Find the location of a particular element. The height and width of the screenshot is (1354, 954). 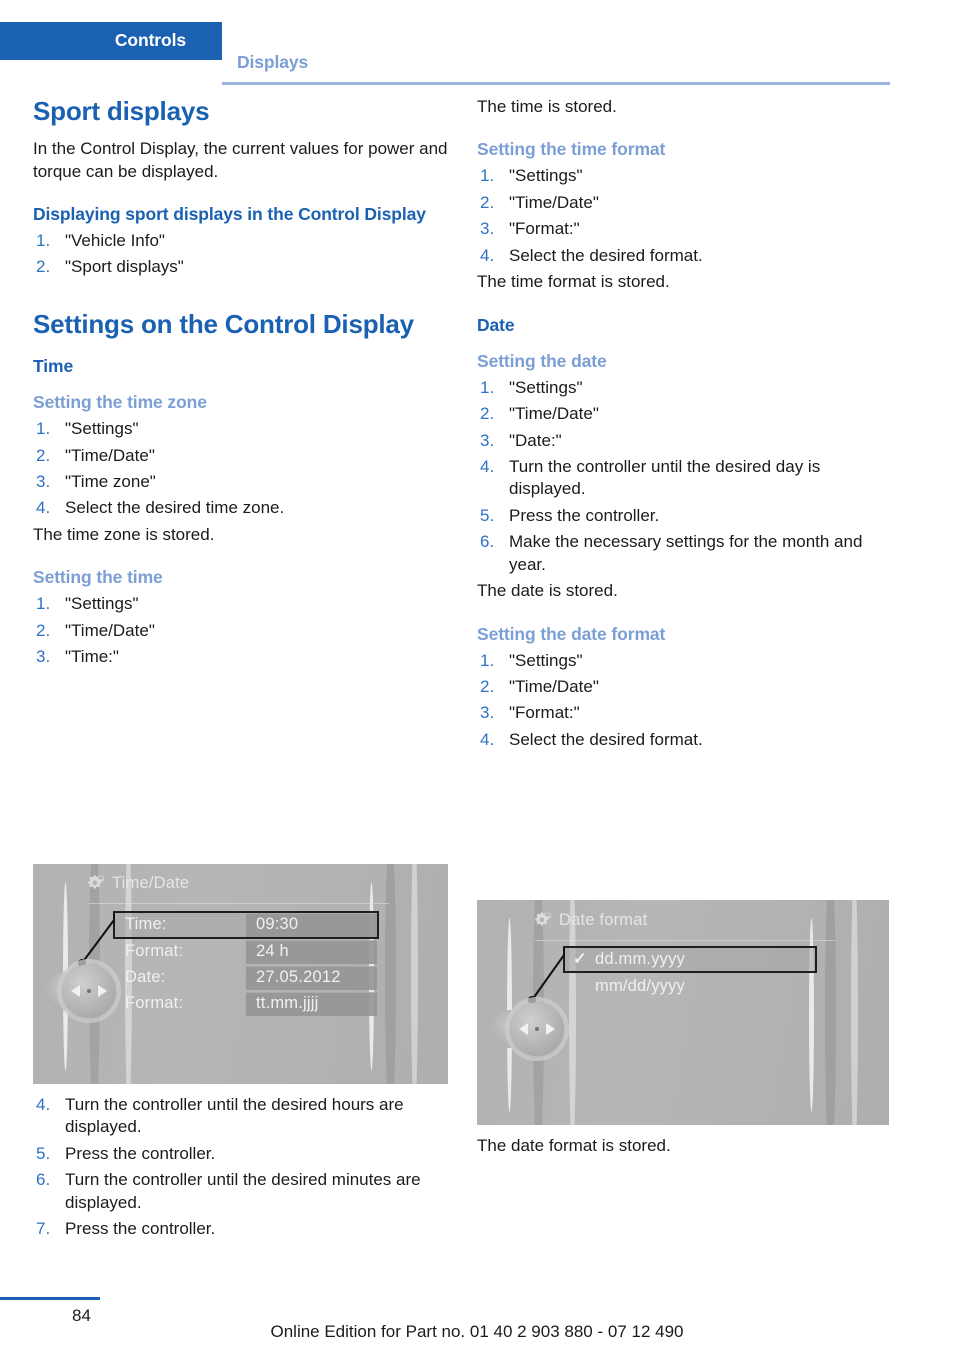

checkmark-icon: ✓ is located at coordinates (580, 959).